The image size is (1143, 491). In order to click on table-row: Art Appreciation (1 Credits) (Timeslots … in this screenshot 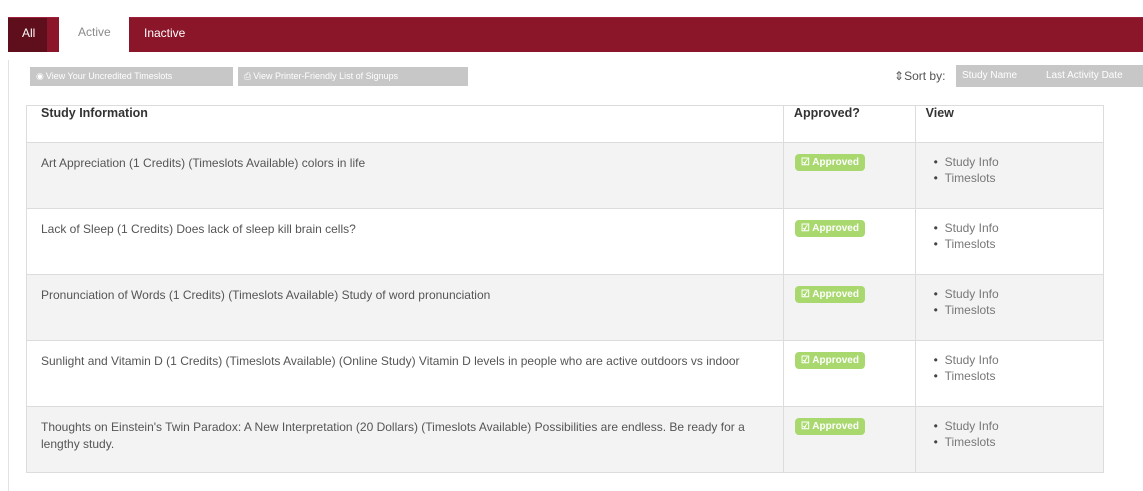, I will do `click(565, 175)`.